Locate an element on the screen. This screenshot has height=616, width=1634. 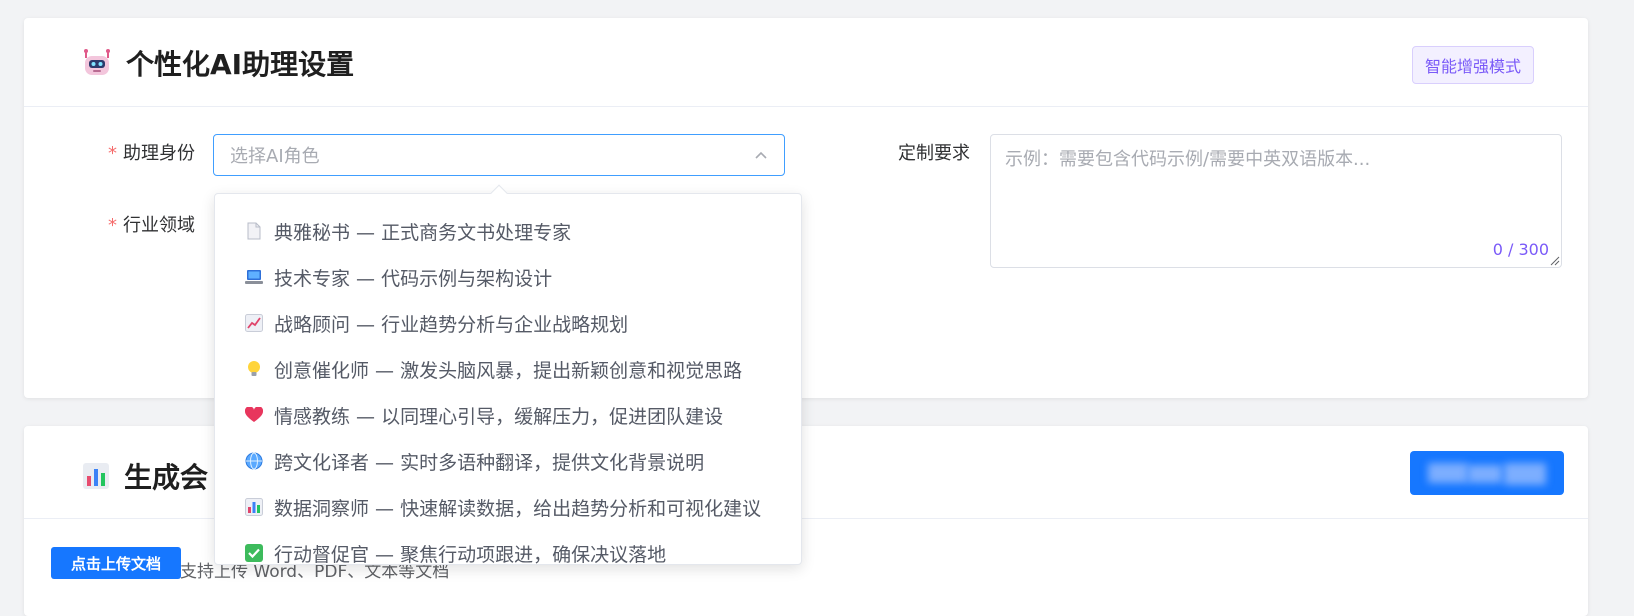
role-option-action-supervisor: 行动督促官 — 聚焦行动项跟进，确保决议落地 is located at coordinates (508, 553).